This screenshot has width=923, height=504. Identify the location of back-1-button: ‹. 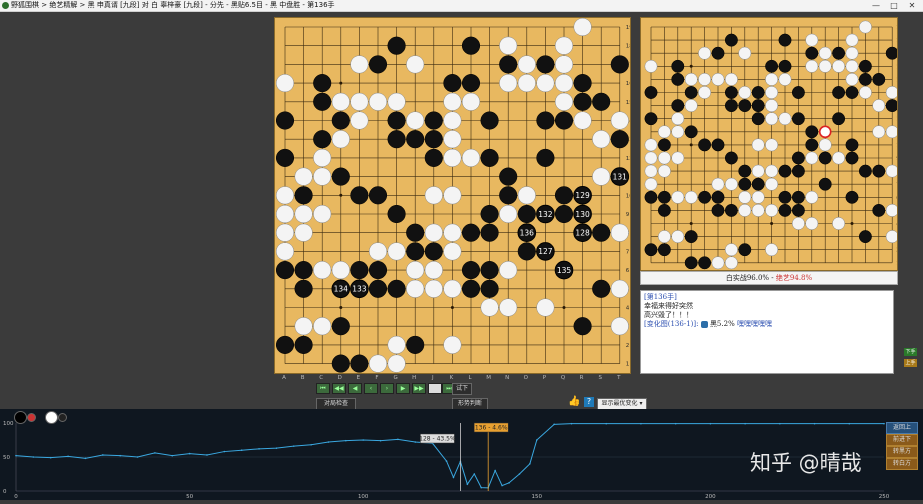
(371, 388).